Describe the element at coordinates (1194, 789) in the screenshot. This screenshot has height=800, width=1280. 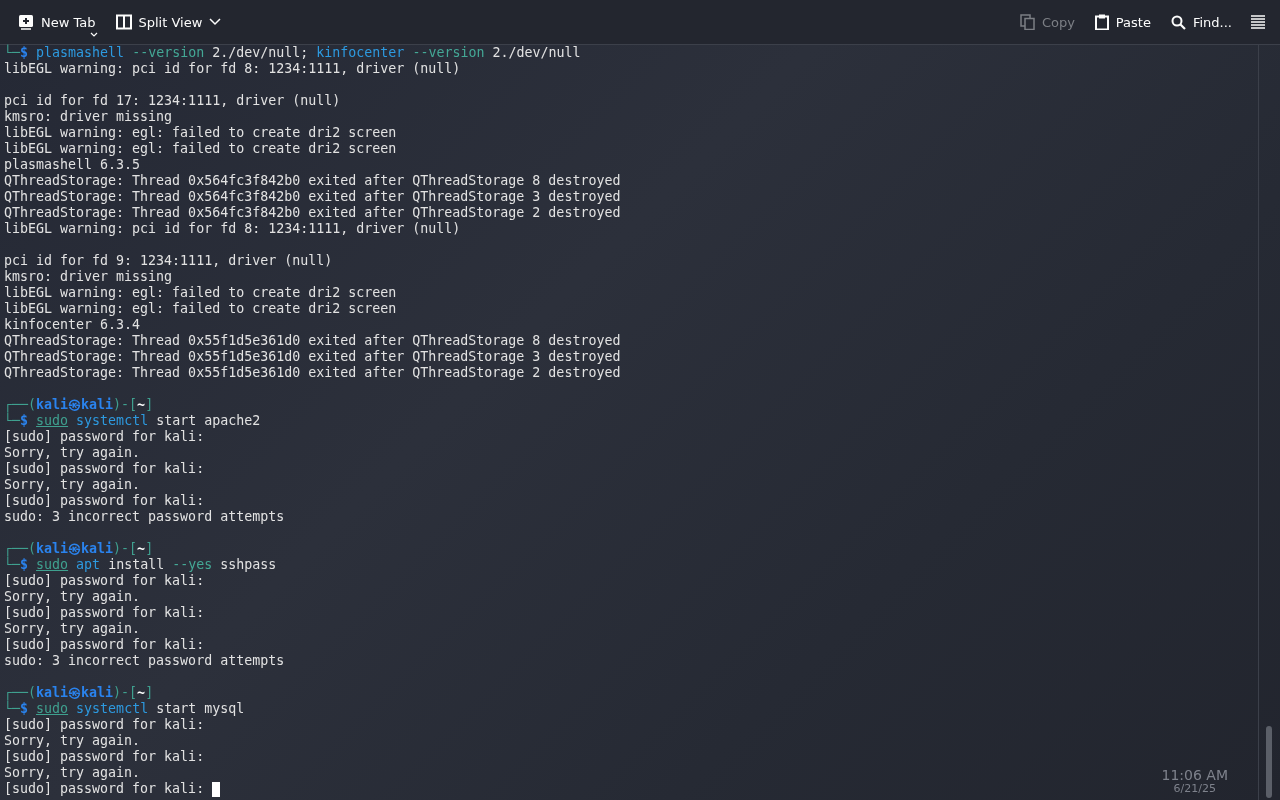
I see `date-text: 6/21/25` at that location.